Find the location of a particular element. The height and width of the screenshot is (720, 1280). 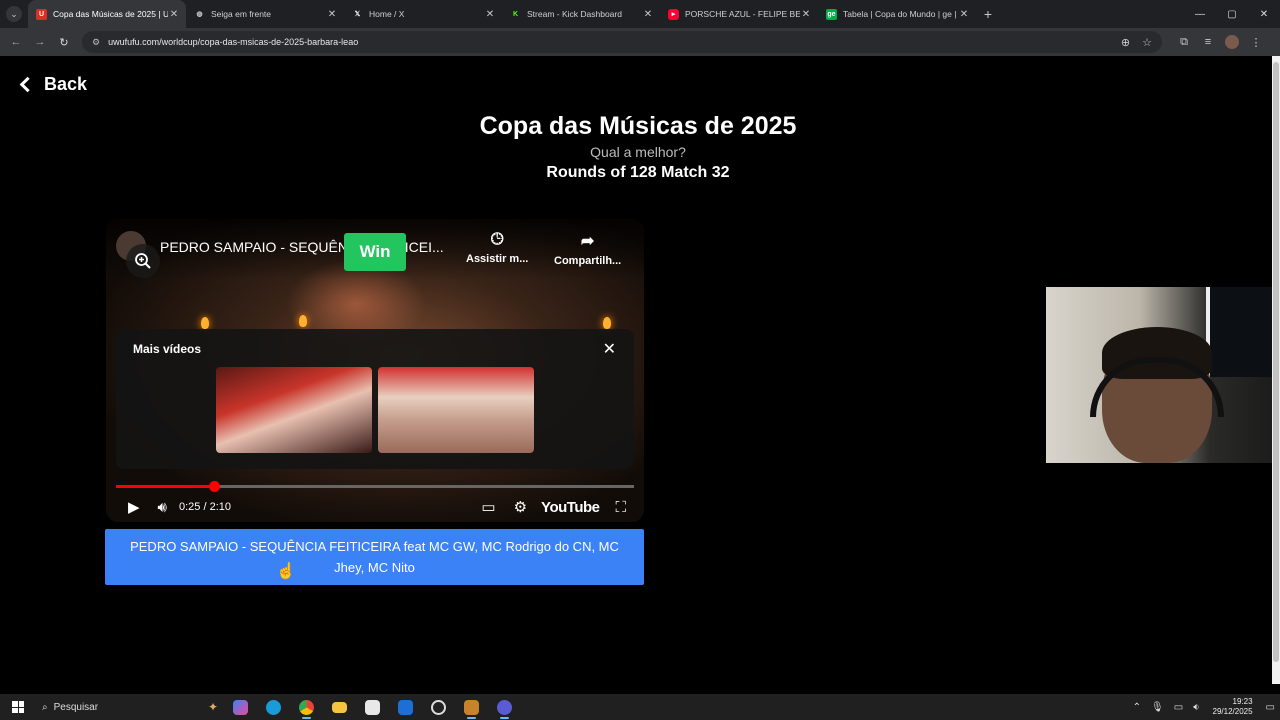

webcam-overlay is located at coordinates (1163, 375).